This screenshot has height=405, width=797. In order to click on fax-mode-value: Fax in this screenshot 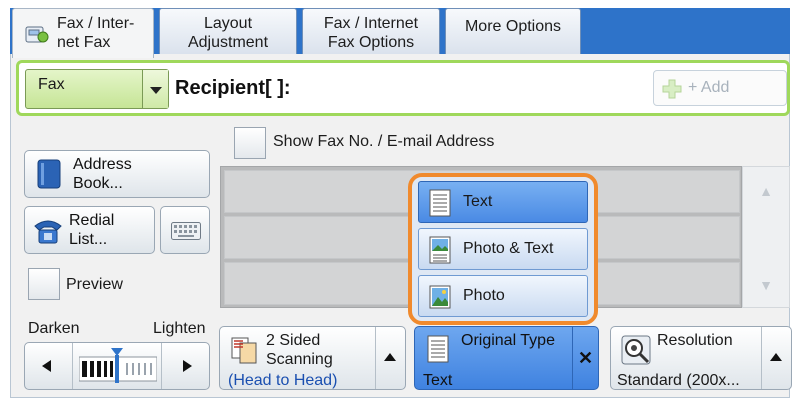, I will do `click(51, 84)`.